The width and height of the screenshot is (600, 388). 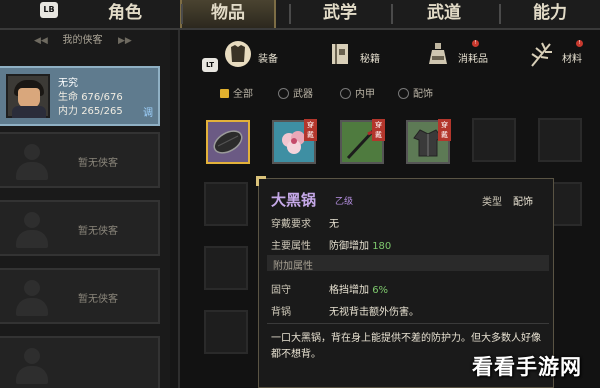 I want to click on item-wok, so click(x=228, y=142).